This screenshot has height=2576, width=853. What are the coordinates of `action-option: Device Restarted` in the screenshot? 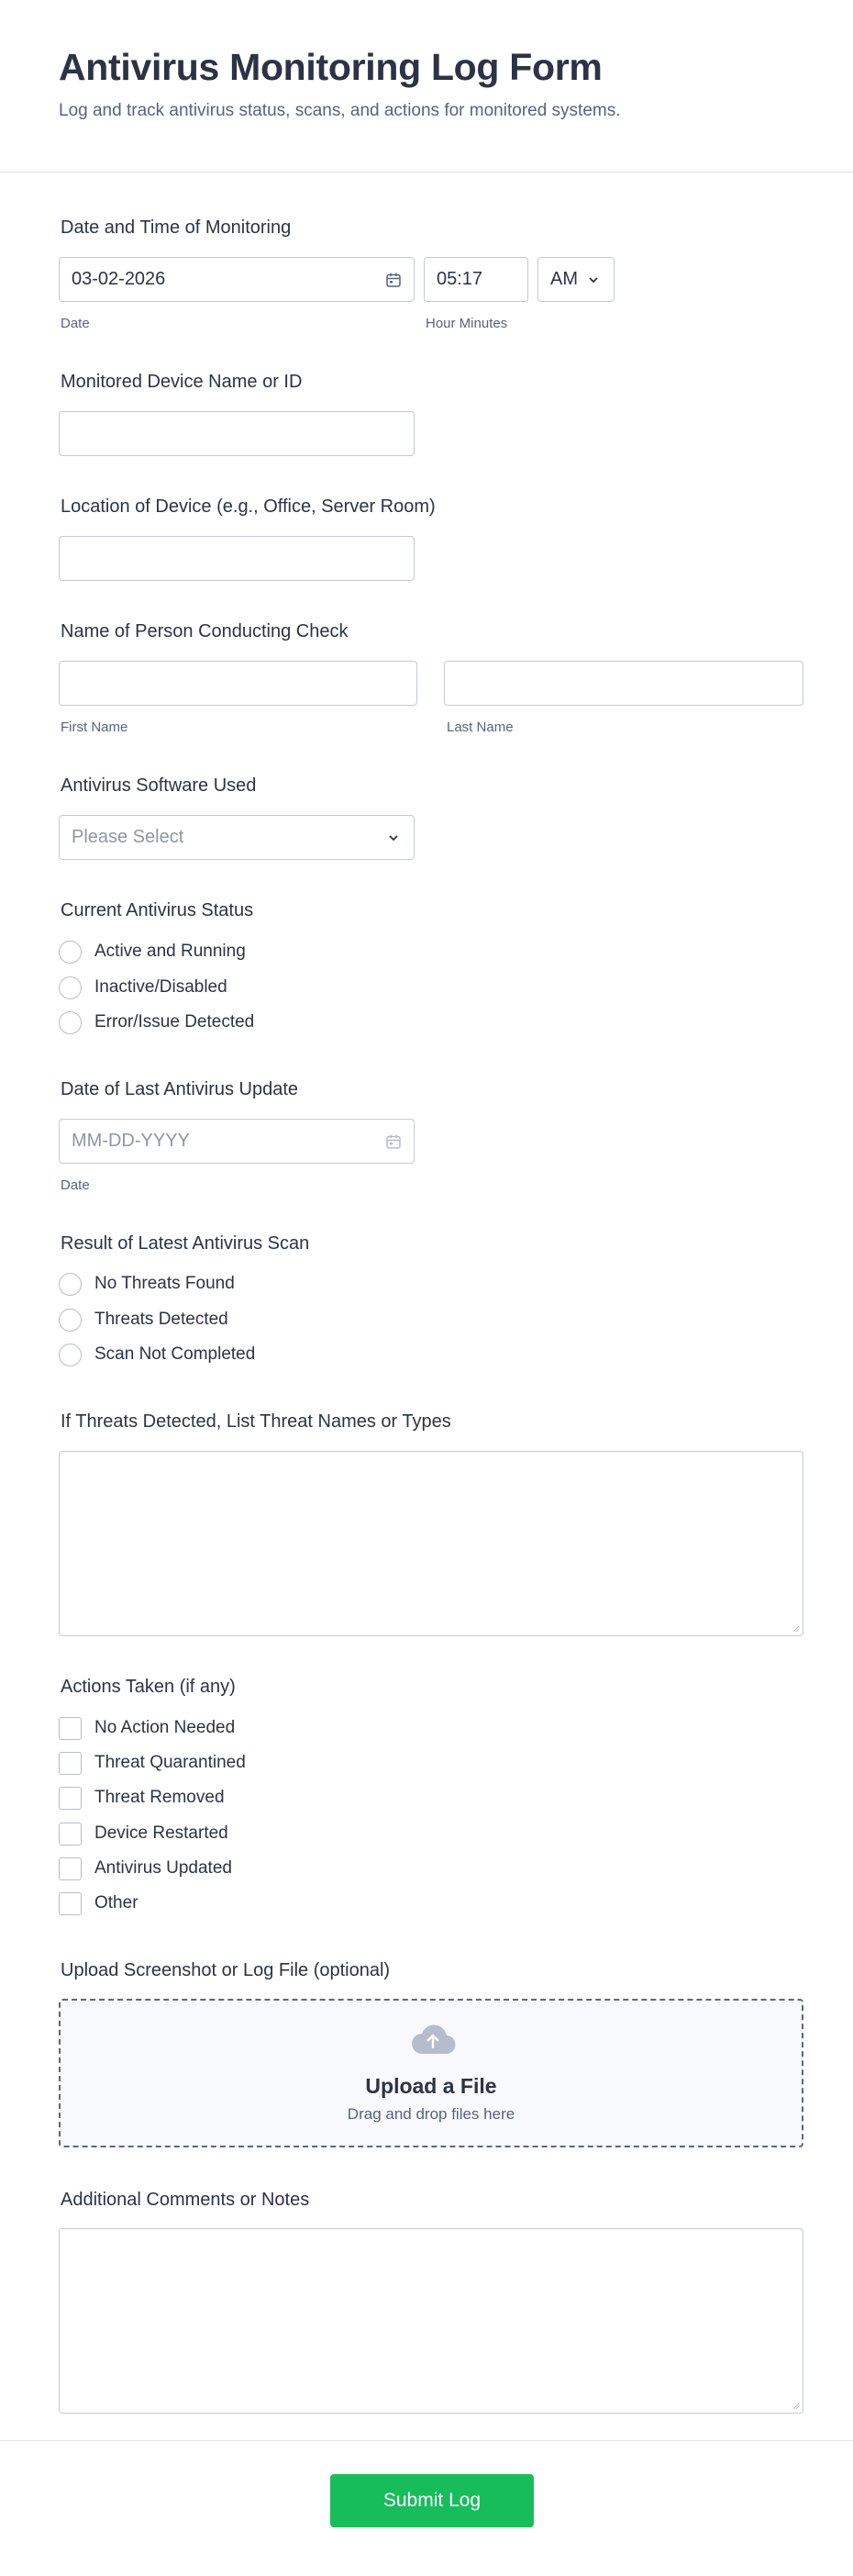 It's located at (144, 1834).